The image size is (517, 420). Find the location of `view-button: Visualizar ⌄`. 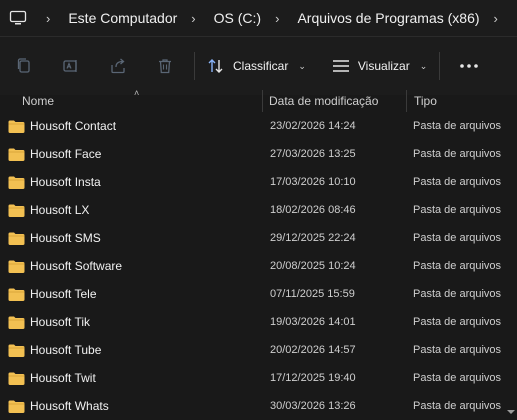

view-button: Visualizar ⌄ is located at coordinates (379, 66).